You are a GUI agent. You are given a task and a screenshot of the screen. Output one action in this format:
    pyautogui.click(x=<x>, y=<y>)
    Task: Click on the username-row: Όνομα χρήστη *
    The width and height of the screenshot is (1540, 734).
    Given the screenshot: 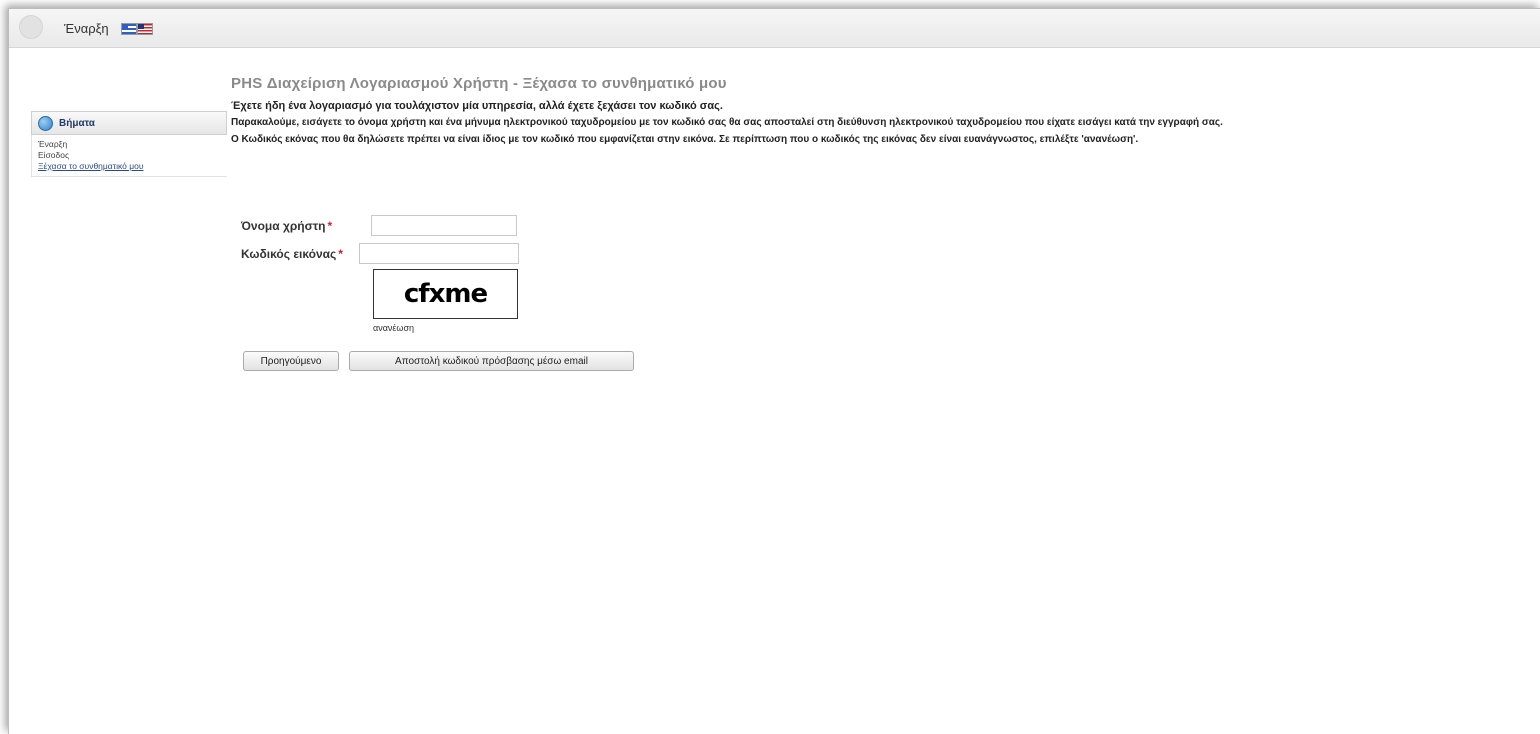 What is the action you would take?
    pyautogui.click(x=379, y=225)
    